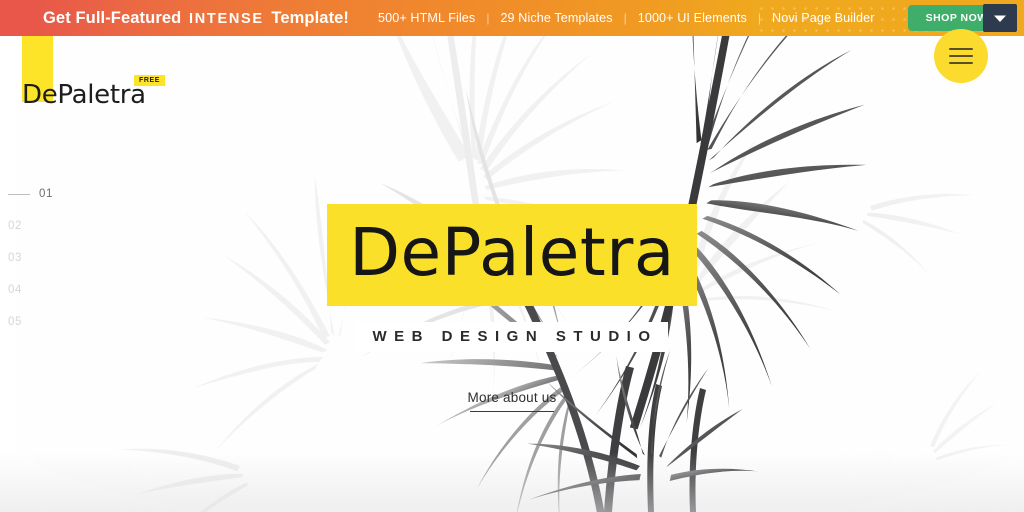  Describe the element at coordinates (15, 290) in the screenshot. I see `slide-number: 04` at that location.